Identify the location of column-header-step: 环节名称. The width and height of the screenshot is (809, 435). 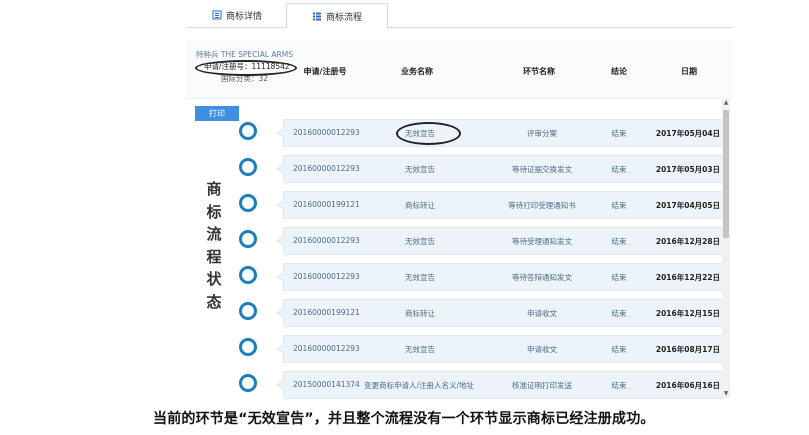
(539, 71).